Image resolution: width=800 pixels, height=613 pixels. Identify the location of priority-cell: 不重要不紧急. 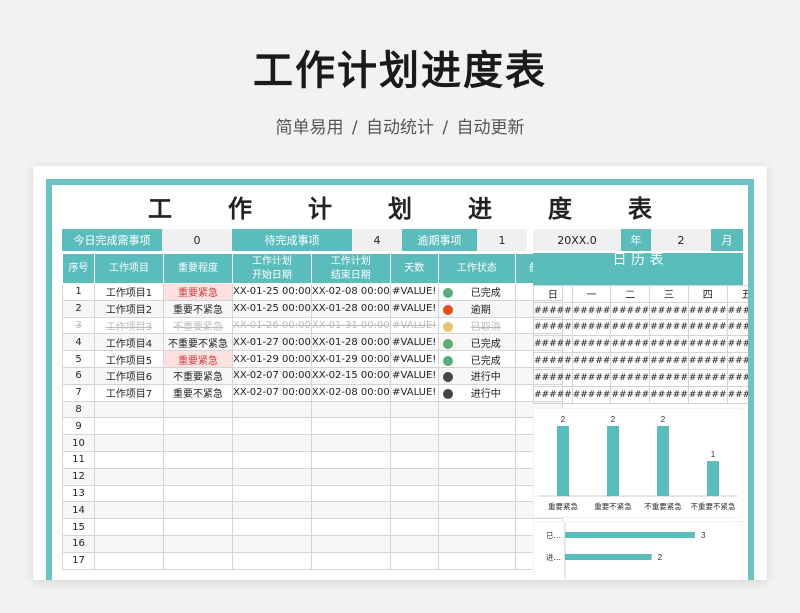
(198, 342).